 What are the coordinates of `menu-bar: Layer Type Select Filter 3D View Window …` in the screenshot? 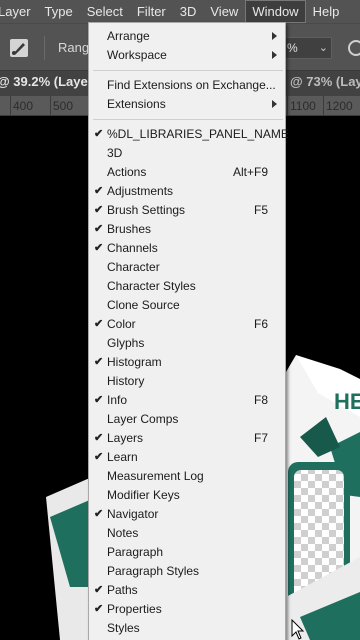 It's located at (180, 11).